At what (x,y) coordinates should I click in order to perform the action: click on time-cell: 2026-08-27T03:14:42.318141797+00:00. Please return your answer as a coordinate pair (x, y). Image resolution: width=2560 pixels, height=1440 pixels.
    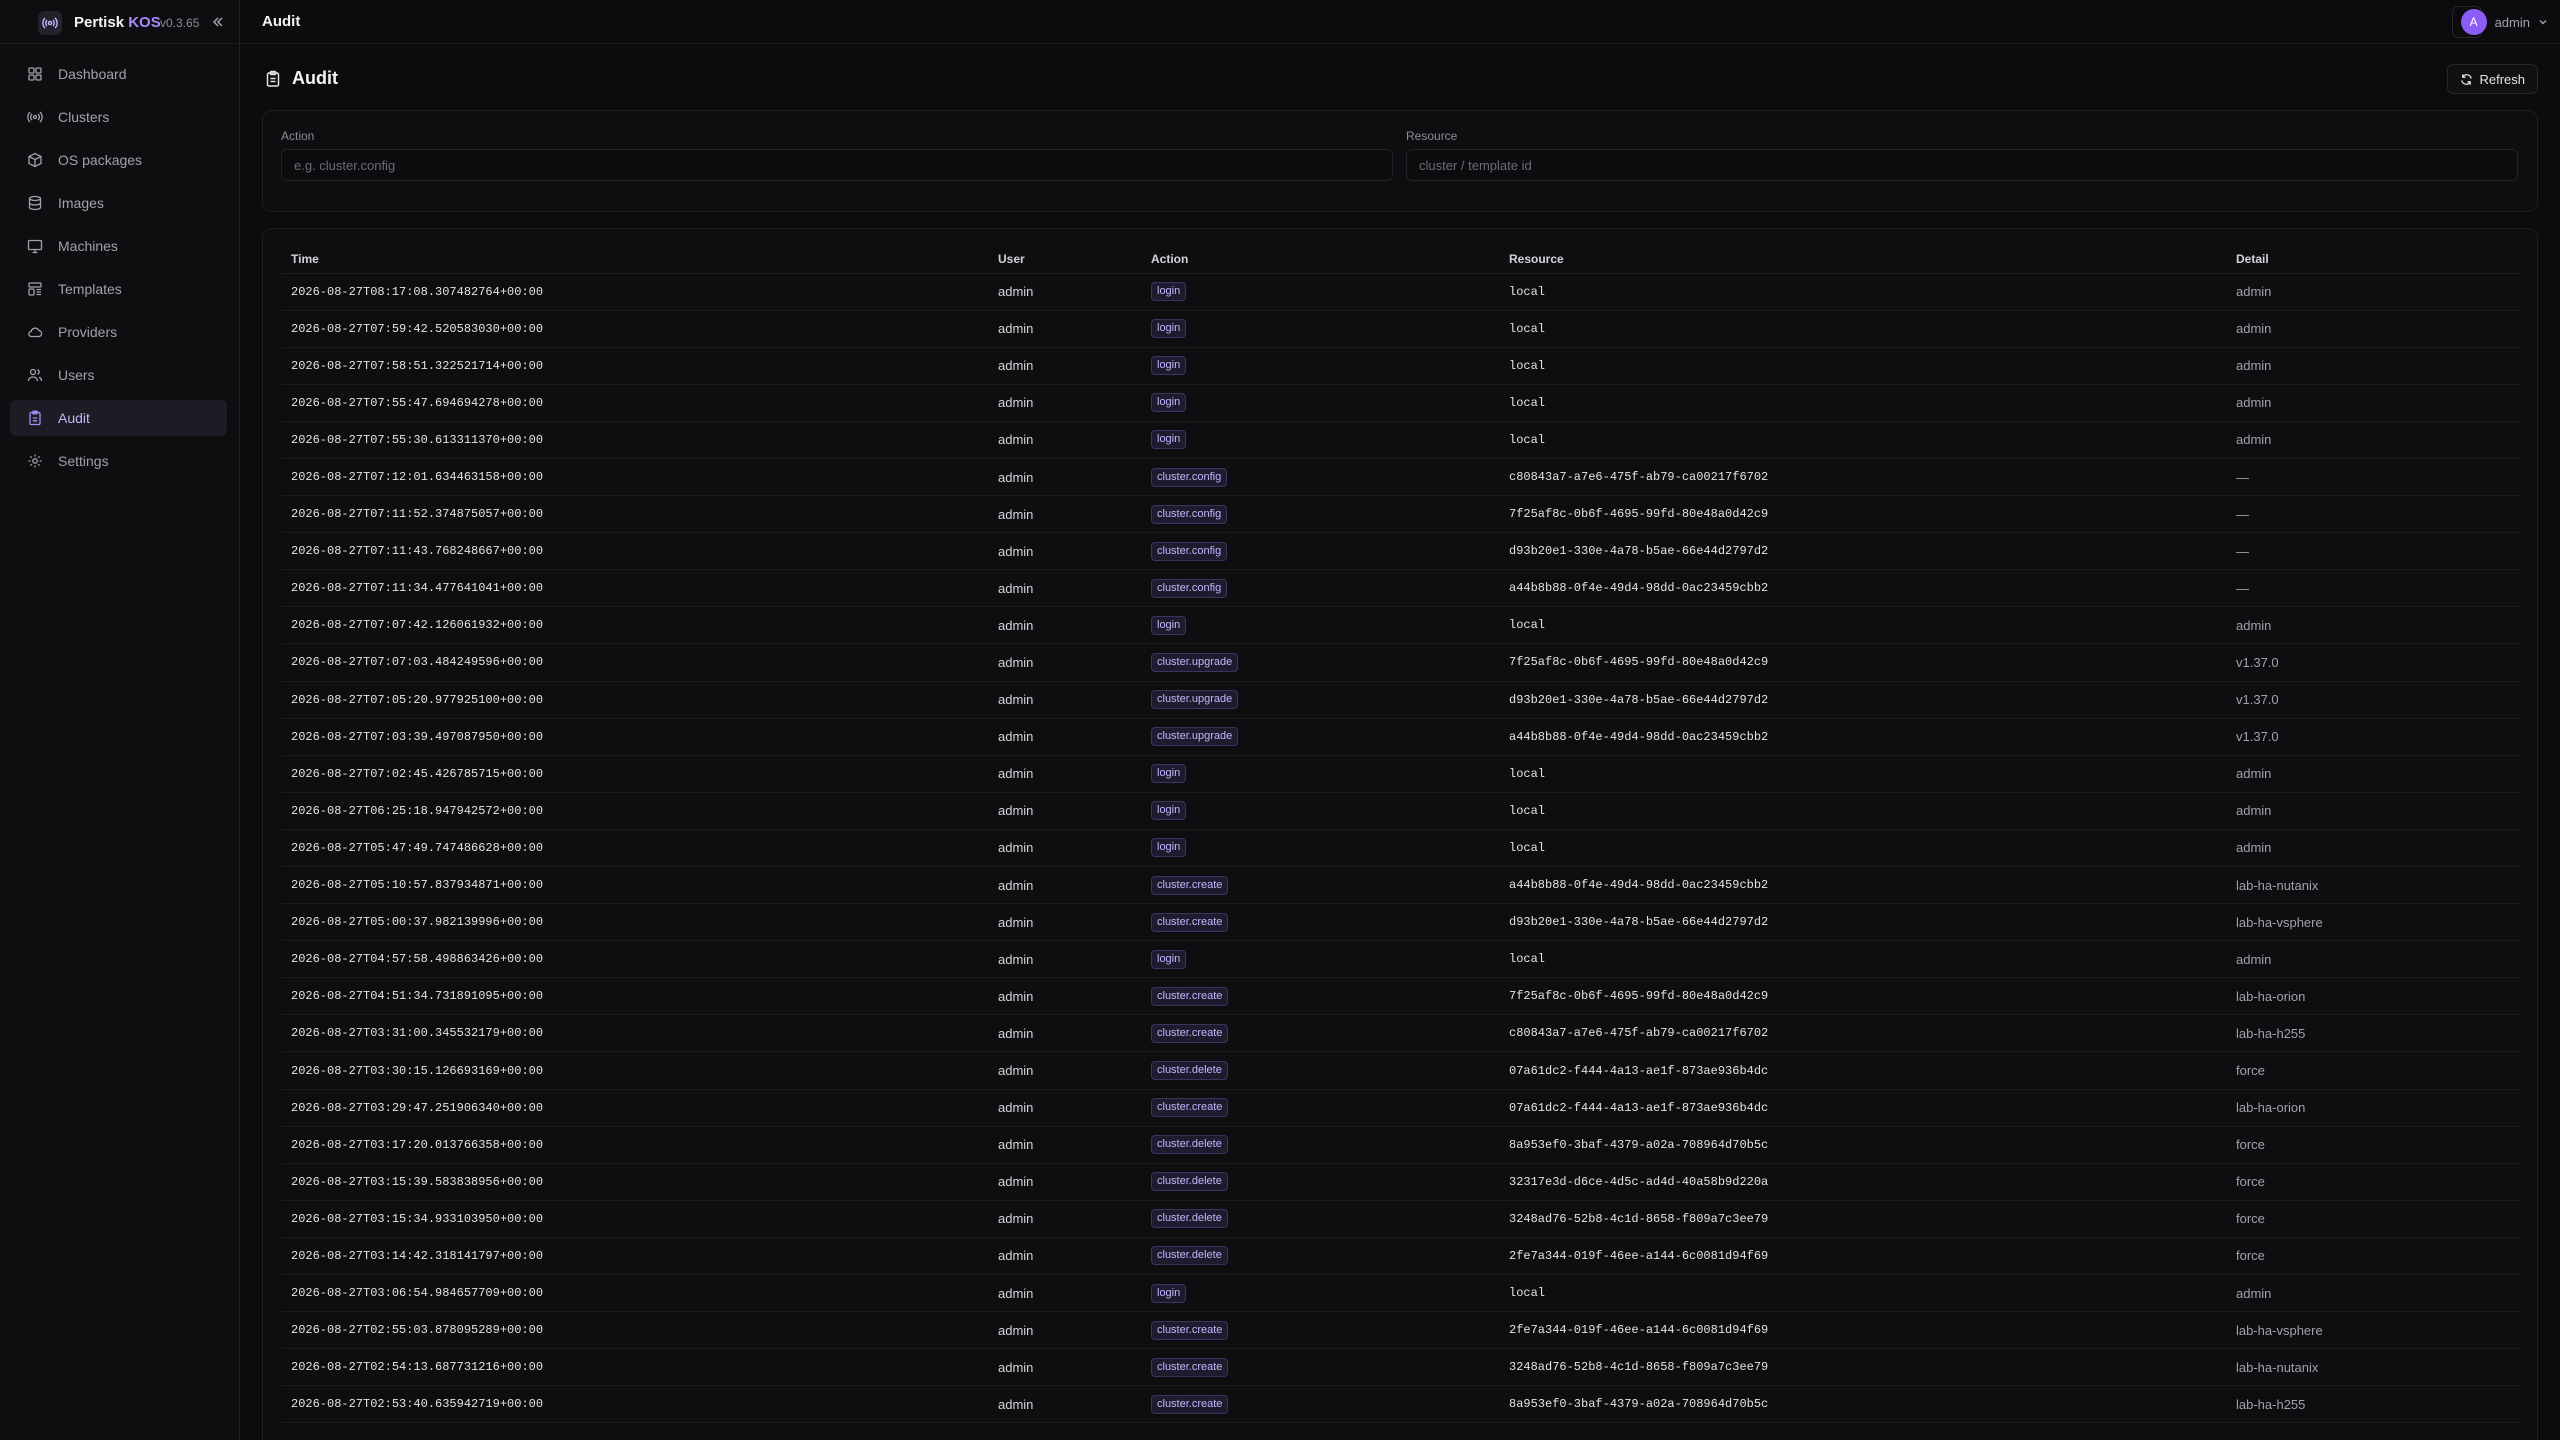
    Looking at the image, I should click on (634, 1256).